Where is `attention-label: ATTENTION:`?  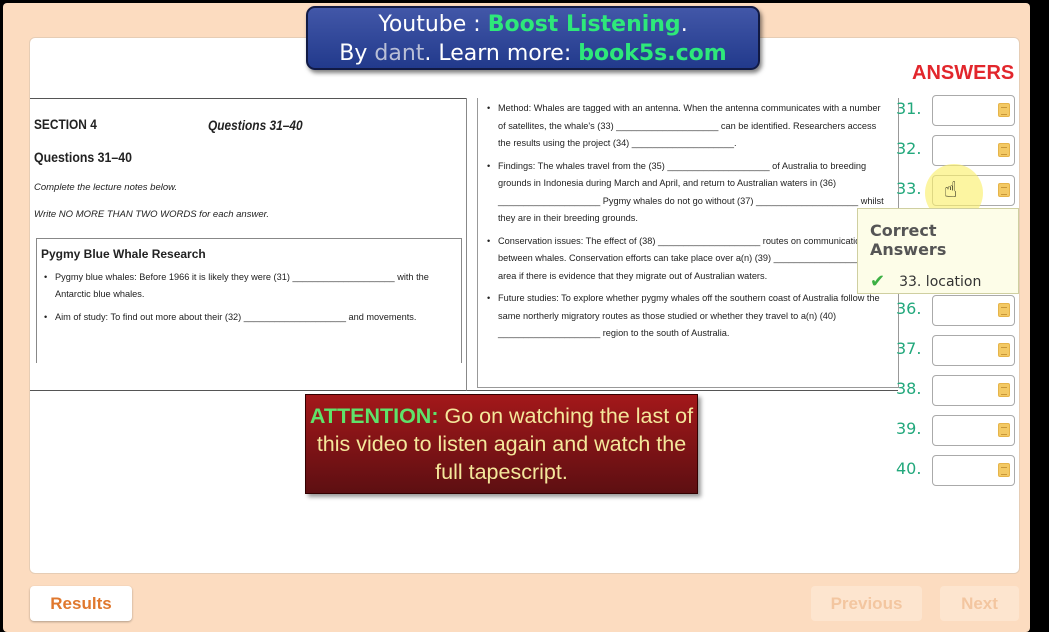
attention-label: ATTENTION: is located at coordinates (374, 416).